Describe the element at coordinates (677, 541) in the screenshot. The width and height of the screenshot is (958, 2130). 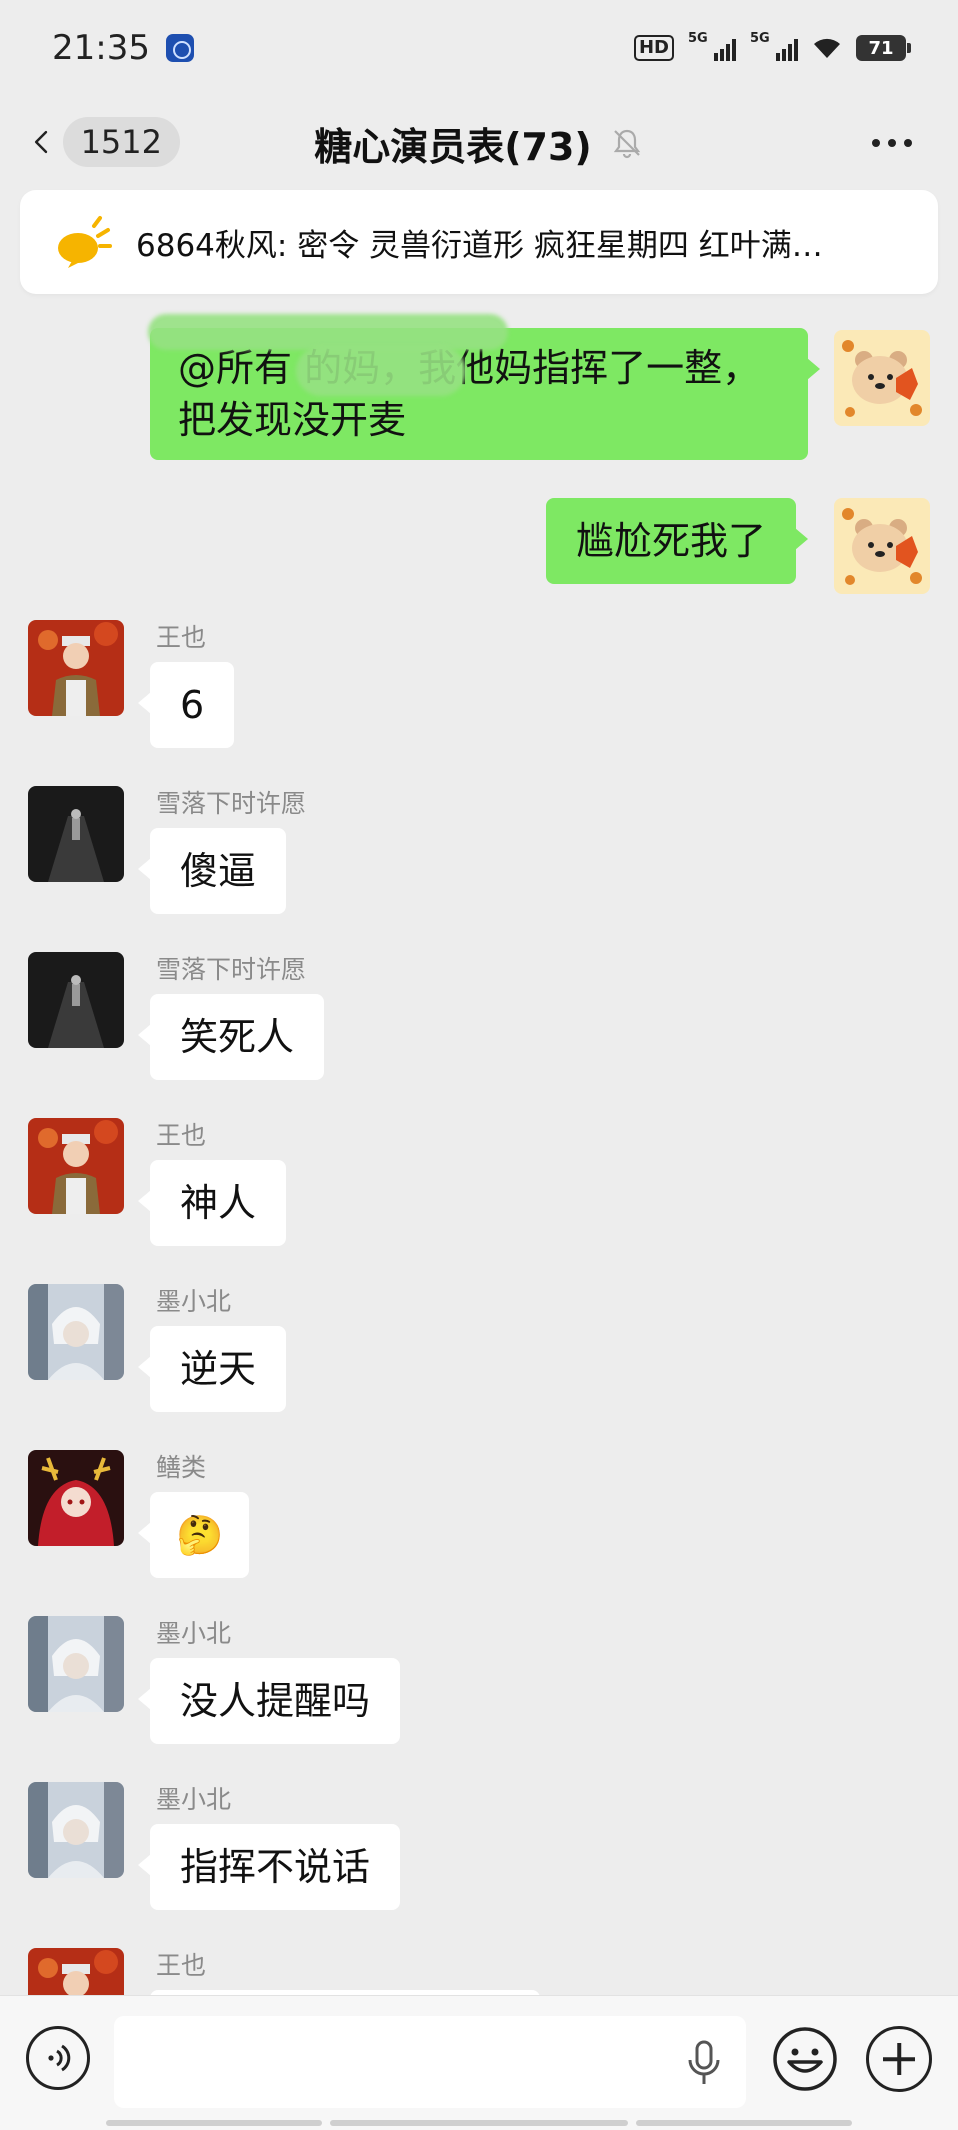
I see `message-bubble: 尴尬死我了` at that location.